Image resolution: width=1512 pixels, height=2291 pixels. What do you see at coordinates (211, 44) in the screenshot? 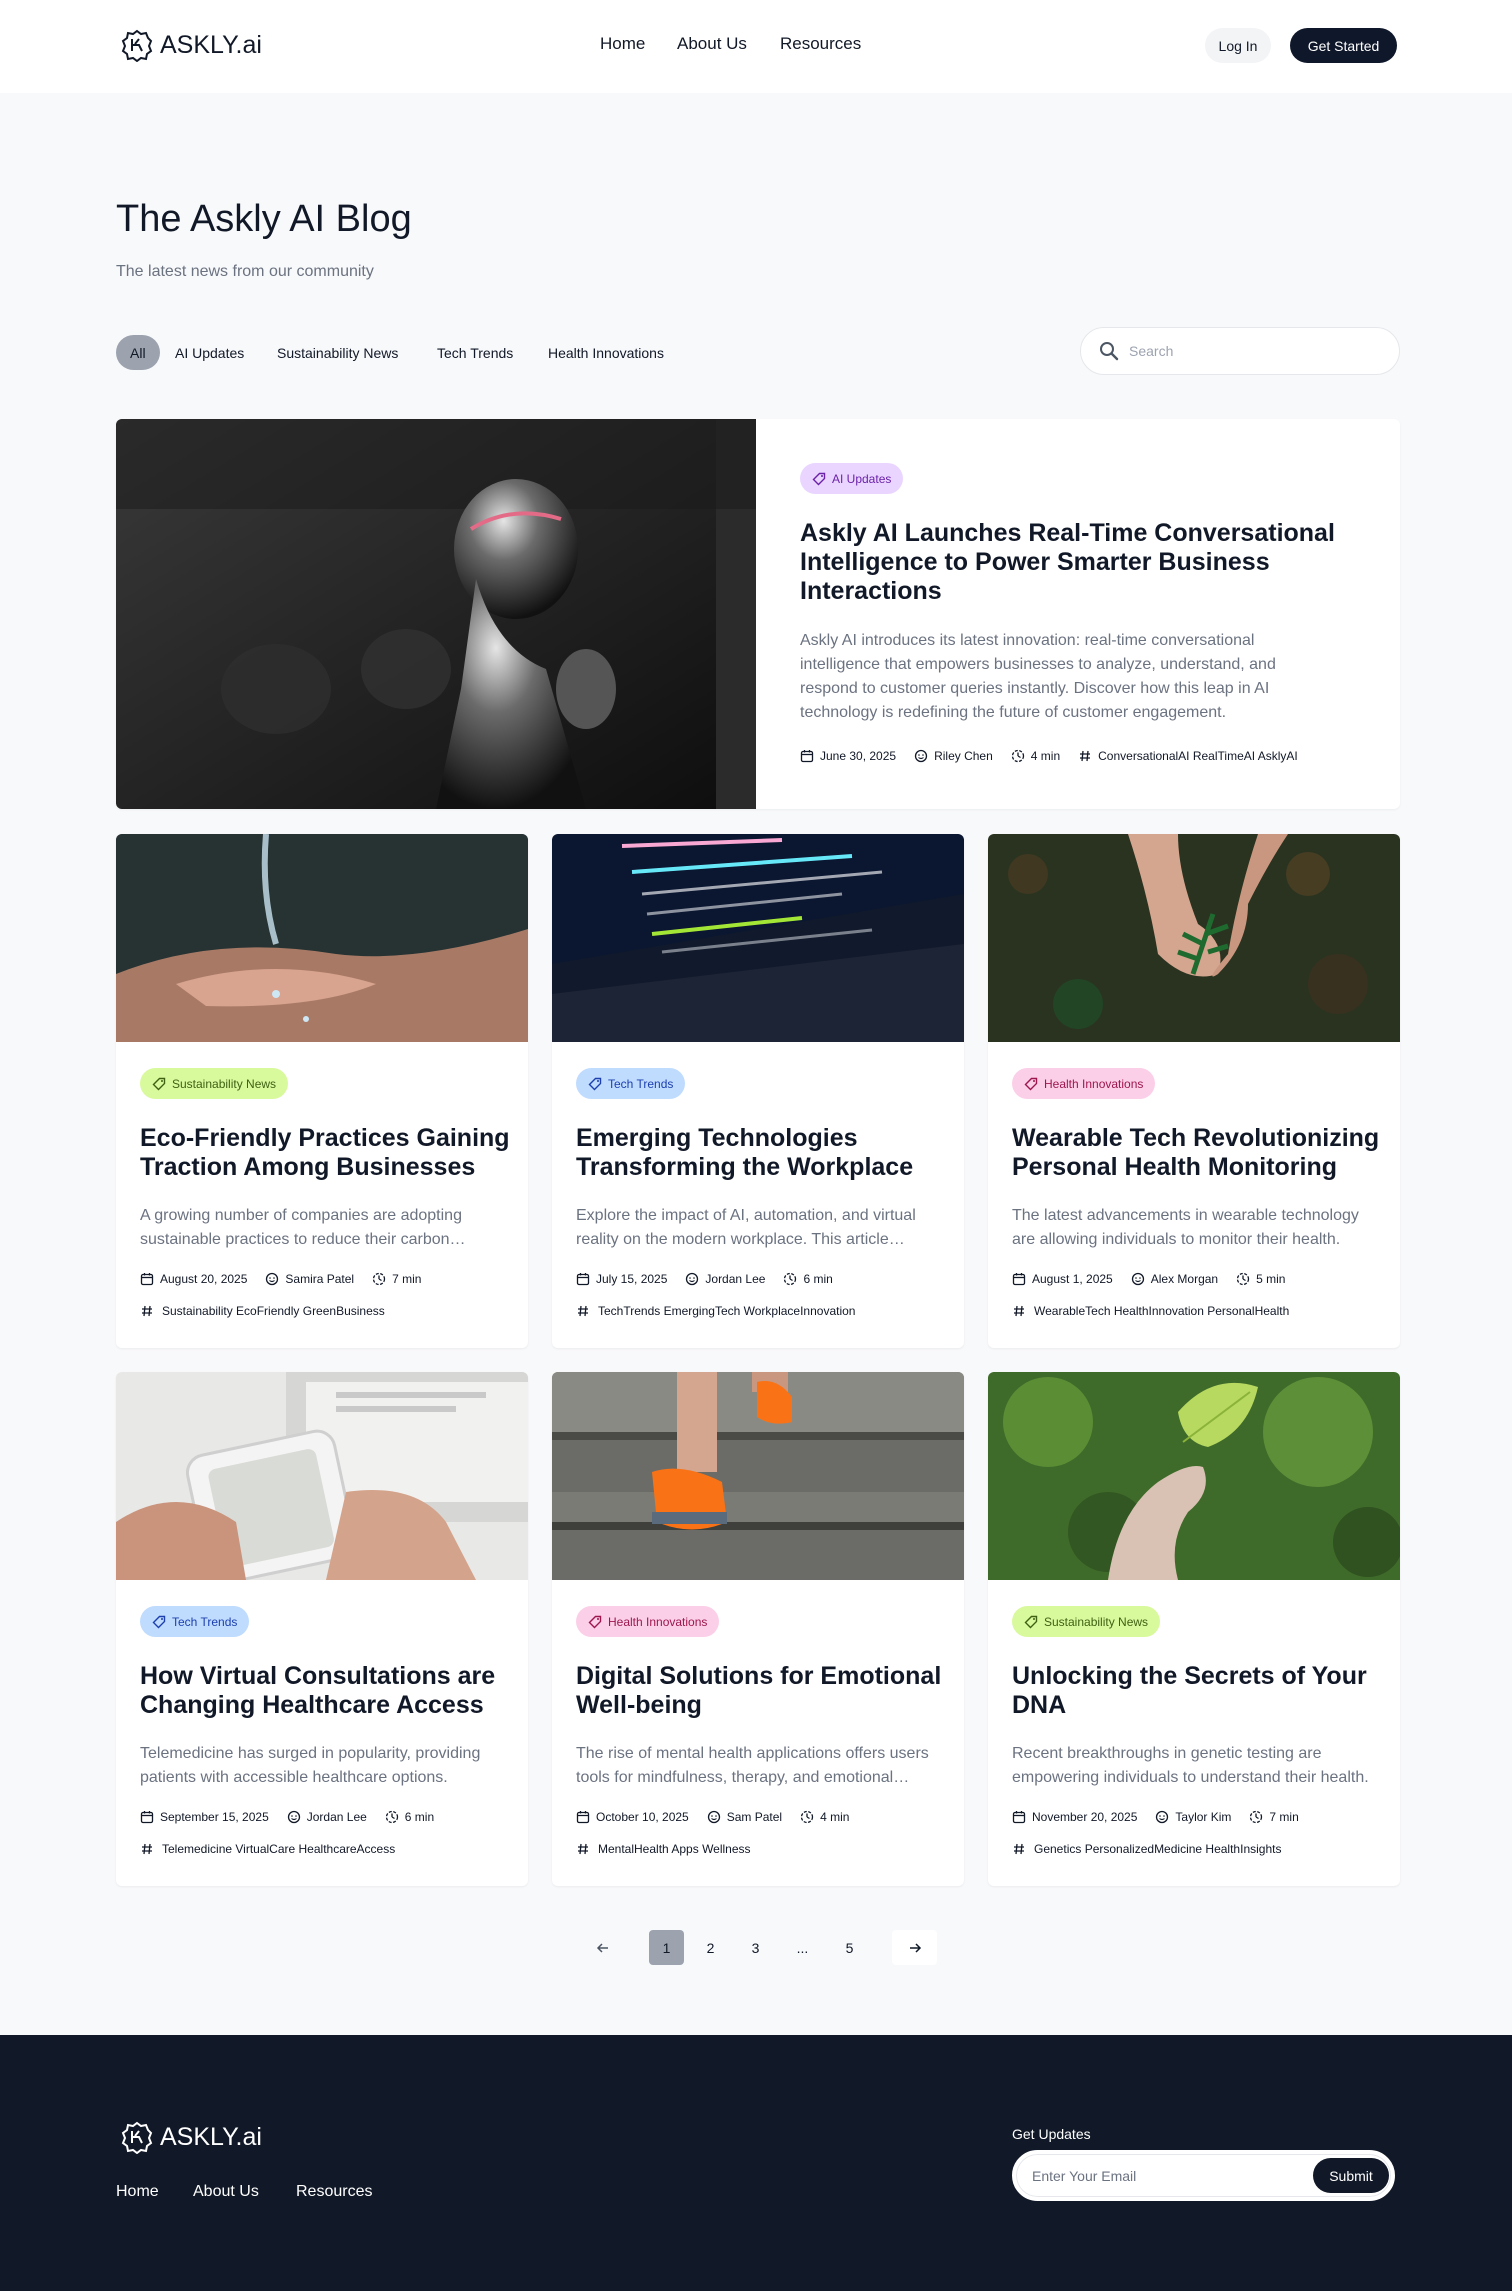
I see `logo-text: ASKLY.ai` at bounding box center [211, 44].